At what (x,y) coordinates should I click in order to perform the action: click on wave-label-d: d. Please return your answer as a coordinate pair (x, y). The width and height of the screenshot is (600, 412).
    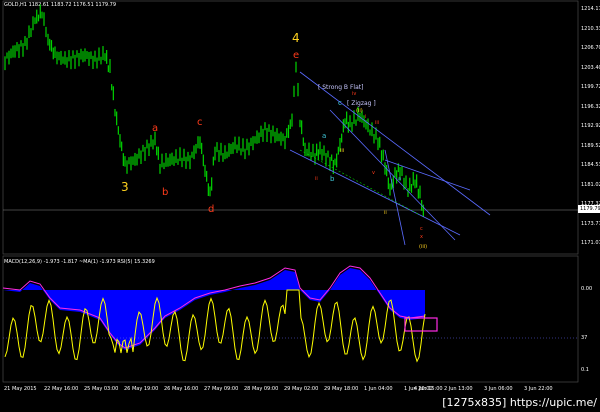
    Looking at the image, I should click on (211, 209).